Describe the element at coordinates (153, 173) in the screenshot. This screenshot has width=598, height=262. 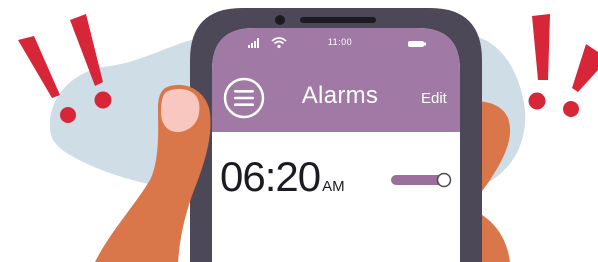
I see `left-hand` at that location.